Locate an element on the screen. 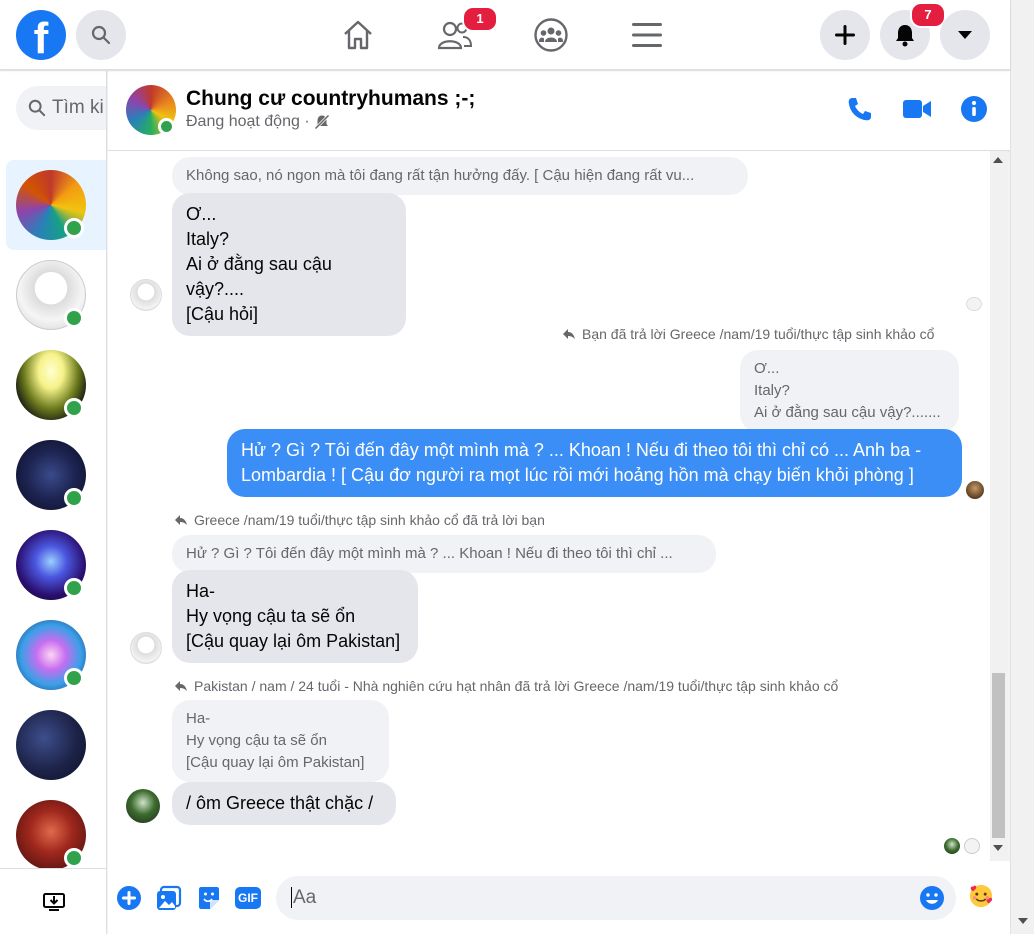 The height and width of the screenshot is (934, 1034). facebook-logo-icon: f is located at coordinates (41, 35).